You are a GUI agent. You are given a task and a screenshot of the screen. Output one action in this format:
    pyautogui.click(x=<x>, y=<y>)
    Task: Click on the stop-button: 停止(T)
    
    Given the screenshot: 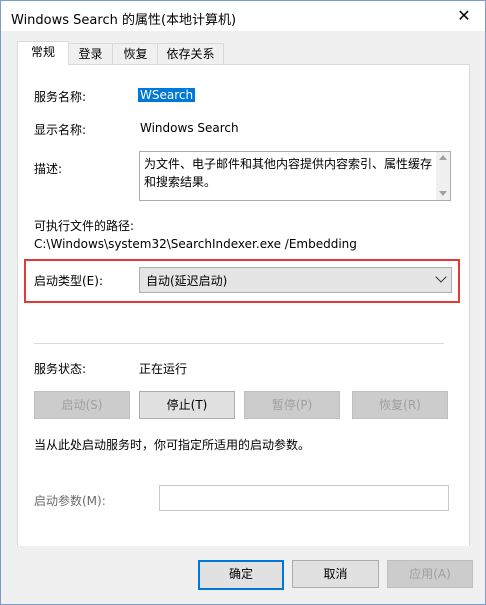 What is the action you would take?
    pyautogui.click(x=187, y=405)
    